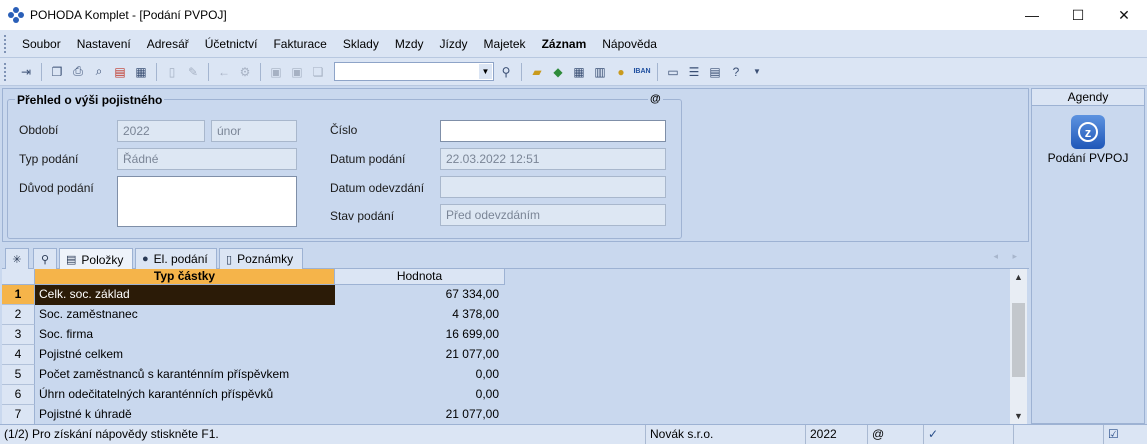 The height and width of the screenshot is (444, 1147). I want to click on status-ok-icon: ☑, so click(1125, 434).